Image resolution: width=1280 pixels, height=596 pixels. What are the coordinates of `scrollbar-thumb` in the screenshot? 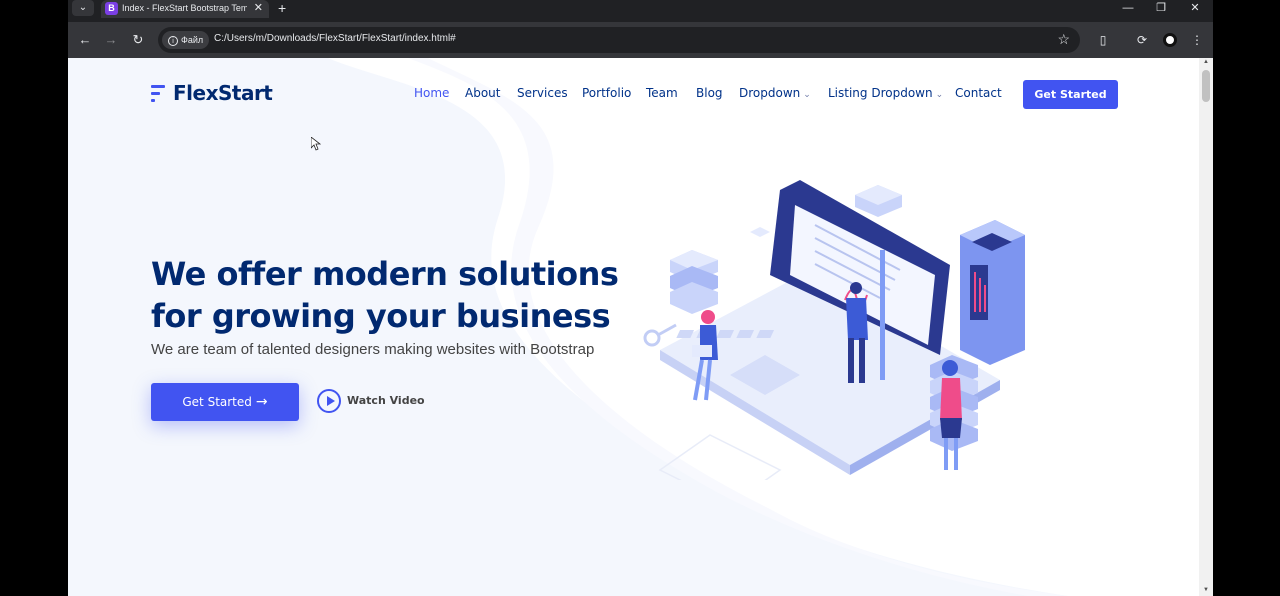 It's located at (1206, 86).